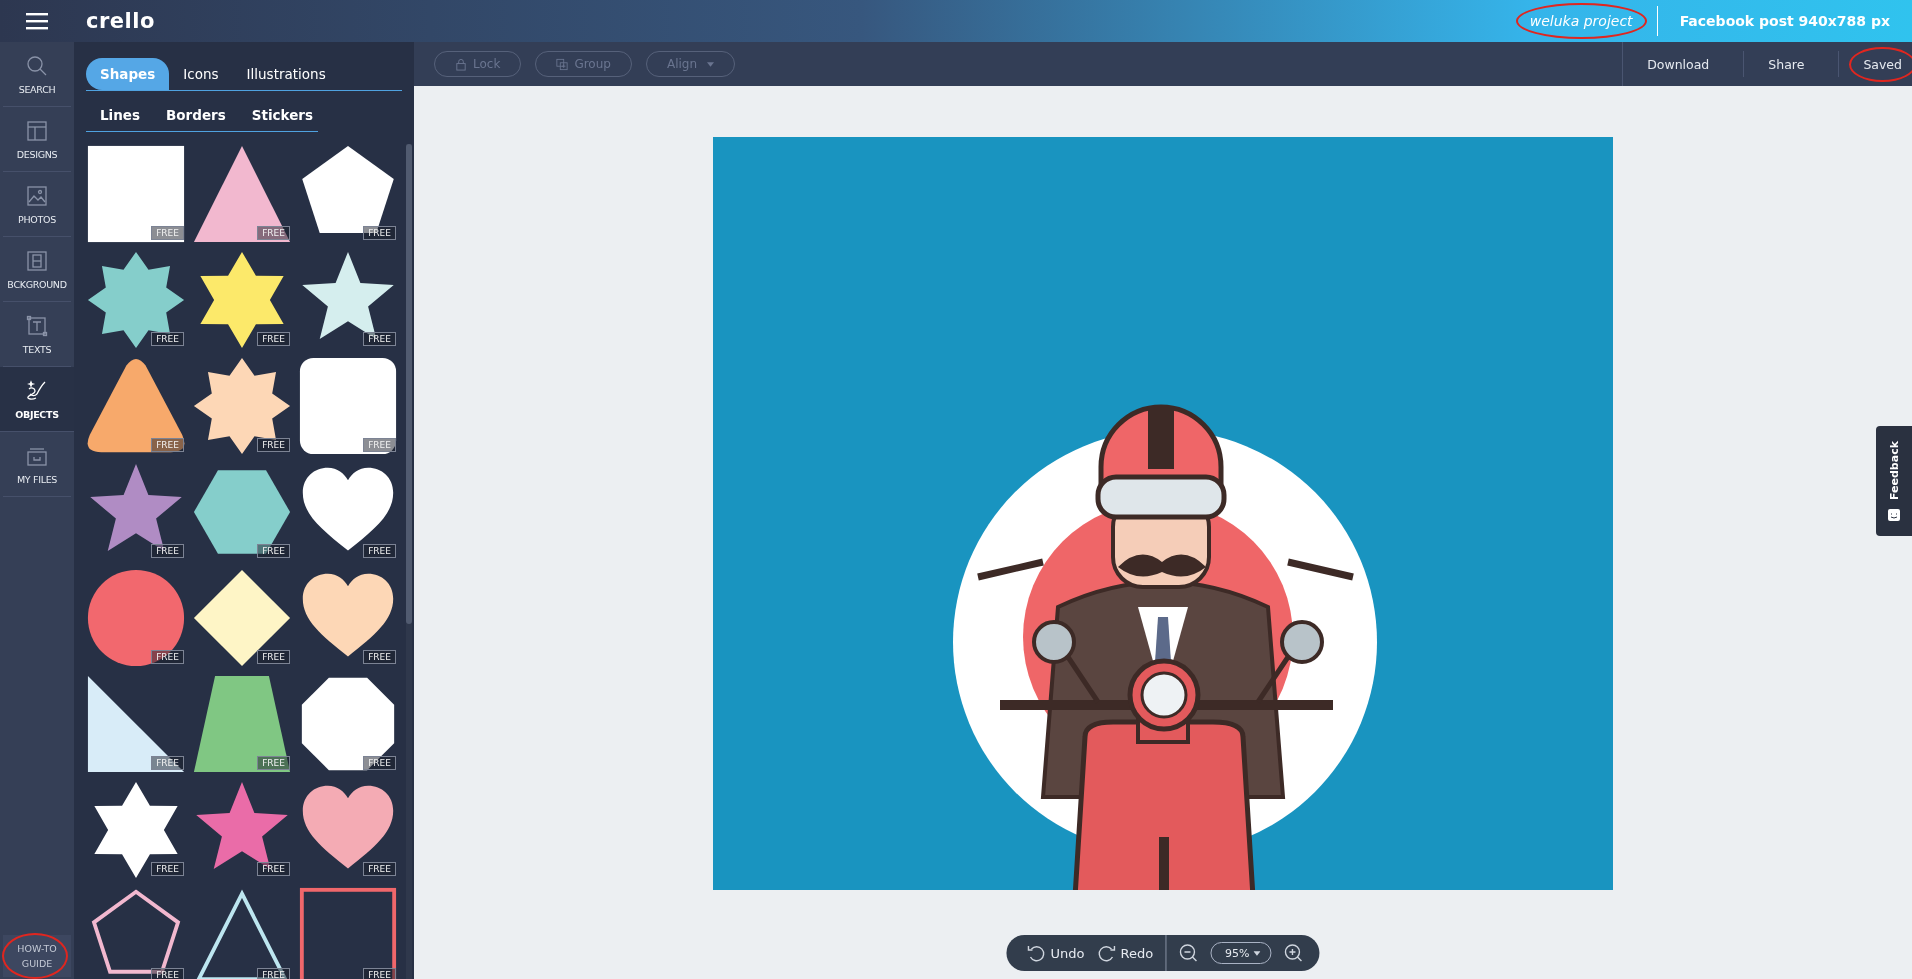 Image resolution: width=1912 pixels, height=979 pixels. Describe the element at coordinates (119, 115) in the screenshot. I see `category-tab: Lines` at that location.